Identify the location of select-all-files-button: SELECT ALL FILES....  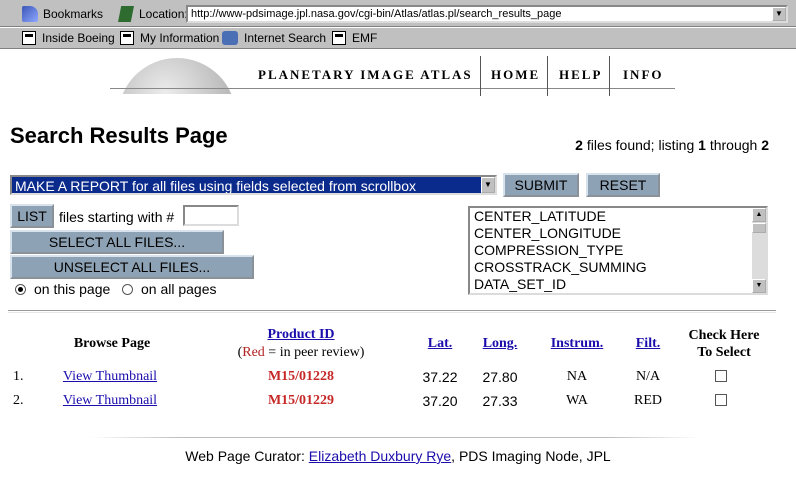
(117, 242).